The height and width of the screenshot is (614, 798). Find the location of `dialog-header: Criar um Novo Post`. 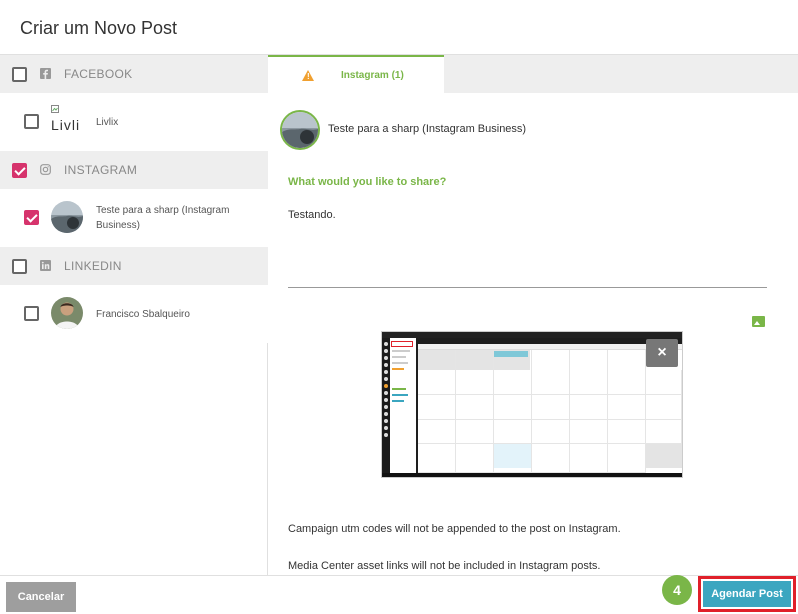

dialog-header: Criar um Novo Post is located at coordinates (399, 27).